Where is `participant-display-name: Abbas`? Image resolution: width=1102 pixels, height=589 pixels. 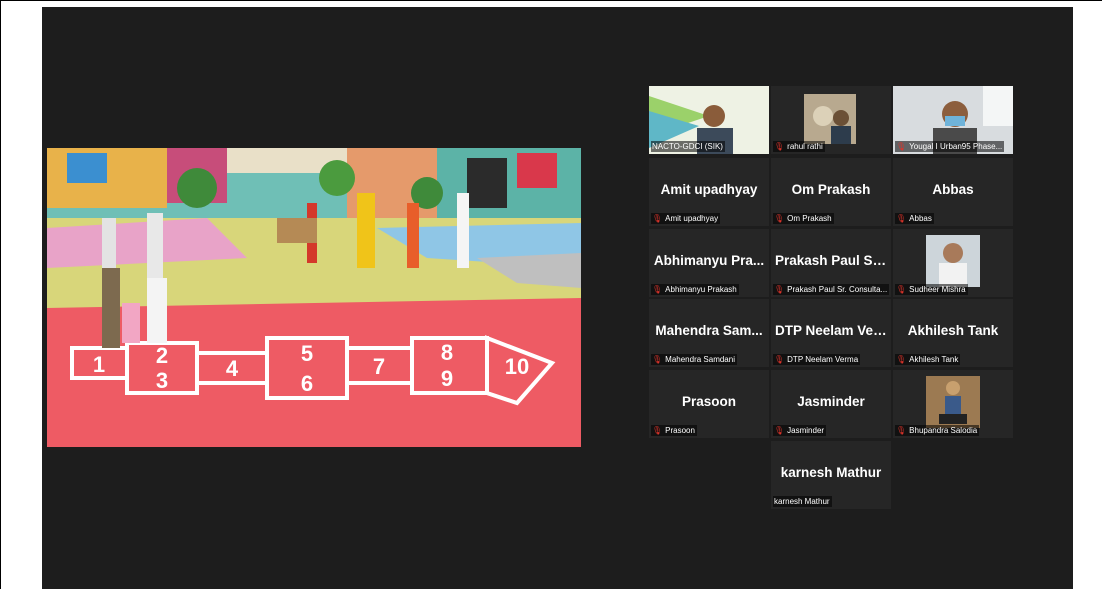 participant-display-name: Abbas is located at coordinates (953, 189).